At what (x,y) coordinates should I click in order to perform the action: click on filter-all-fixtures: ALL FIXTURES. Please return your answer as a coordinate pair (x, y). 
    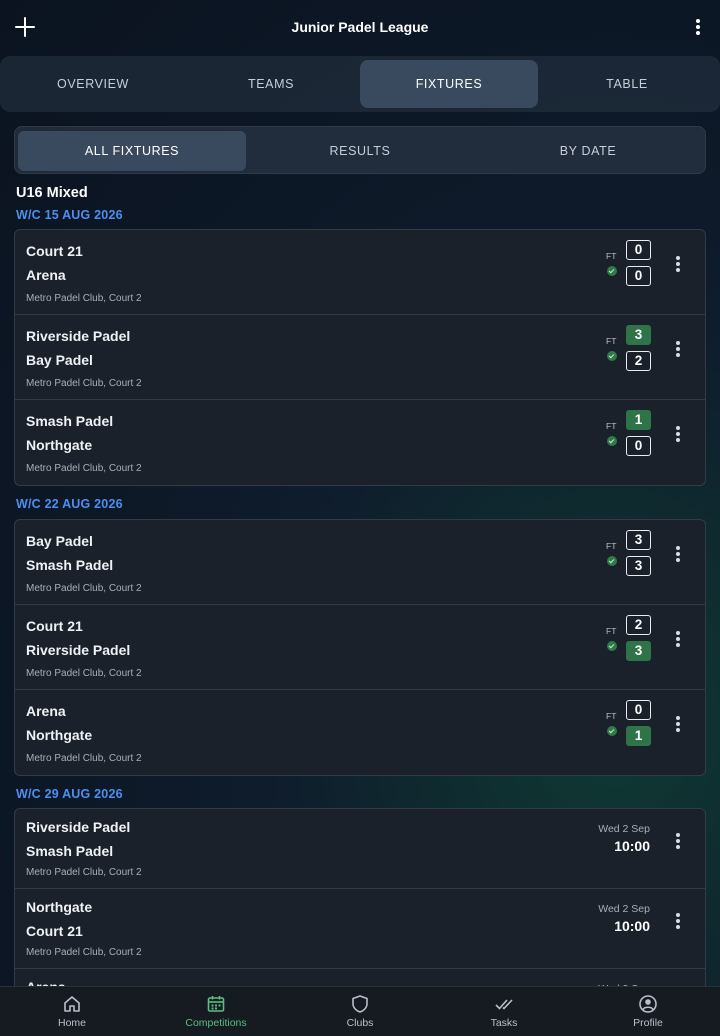
    Looking at the image, I should click on (132, 151).